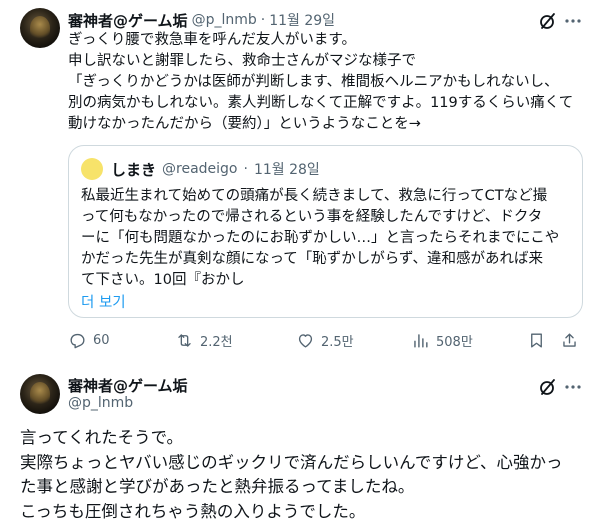 This screenshot has height=524, width=592. Describe the element at coordinates (103, 301) in the screenshot. I see `show-more-link: 더 보기` at that location.